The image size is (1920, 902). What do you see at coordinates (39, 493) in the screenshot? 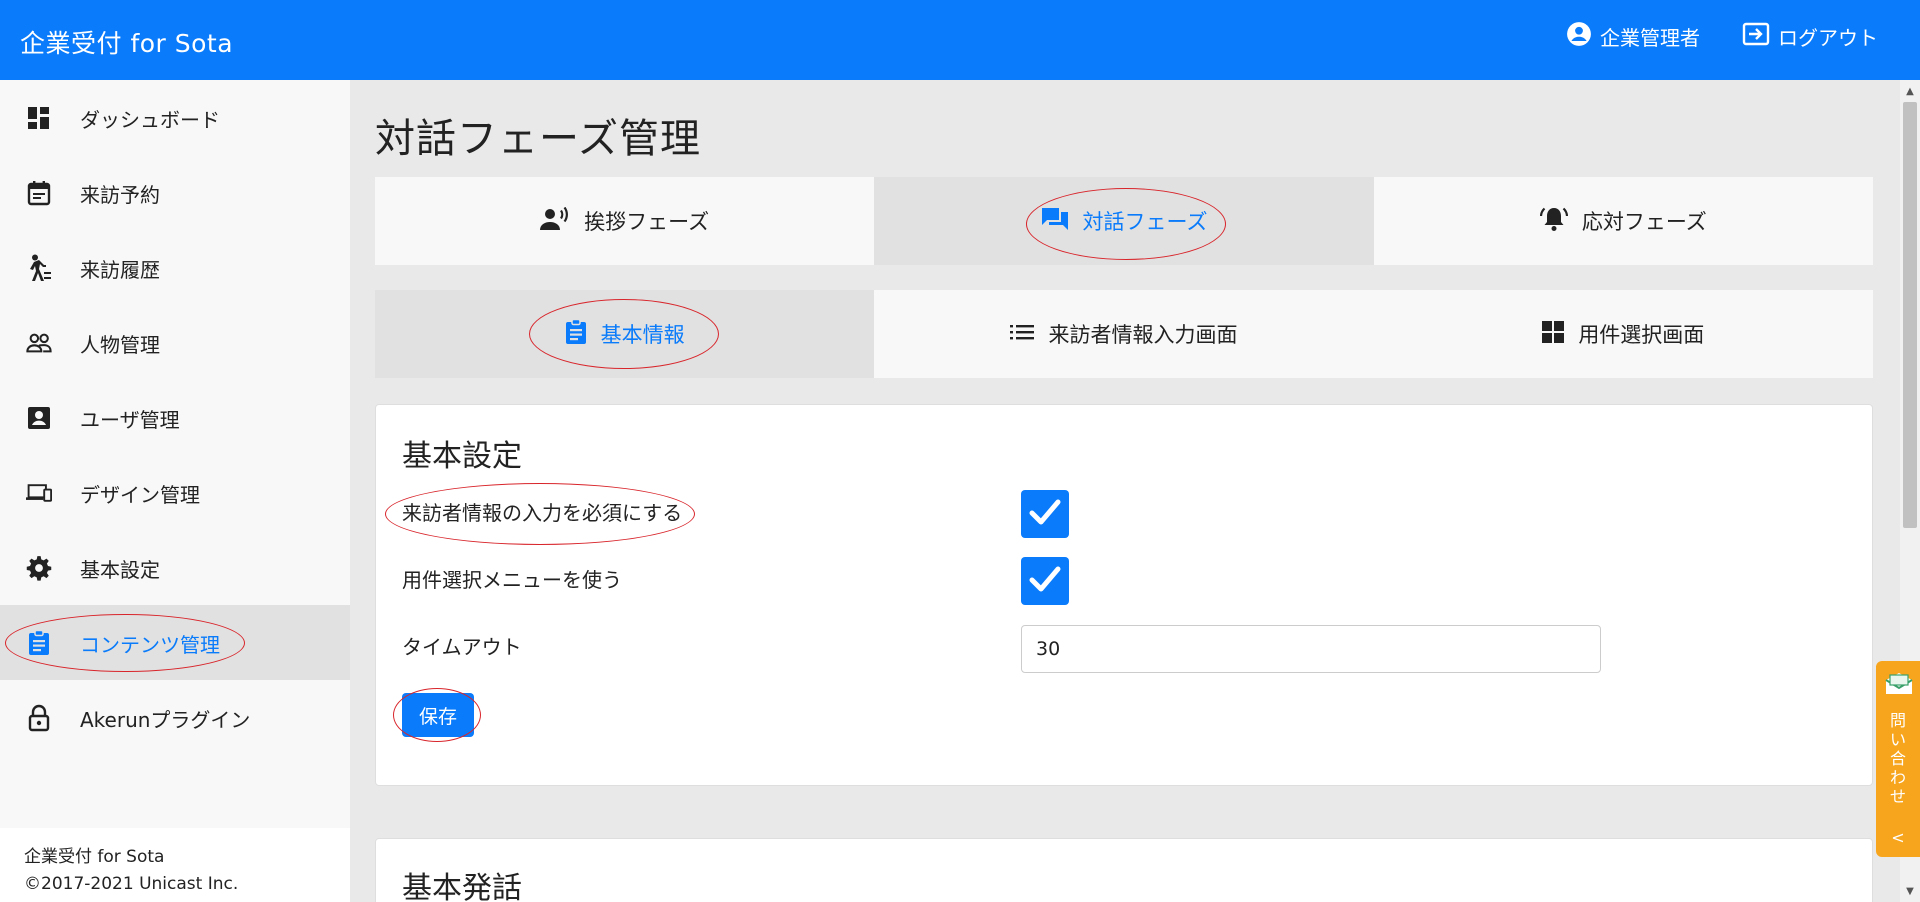
I see `devices-icon` at bounding box center [39, 493].